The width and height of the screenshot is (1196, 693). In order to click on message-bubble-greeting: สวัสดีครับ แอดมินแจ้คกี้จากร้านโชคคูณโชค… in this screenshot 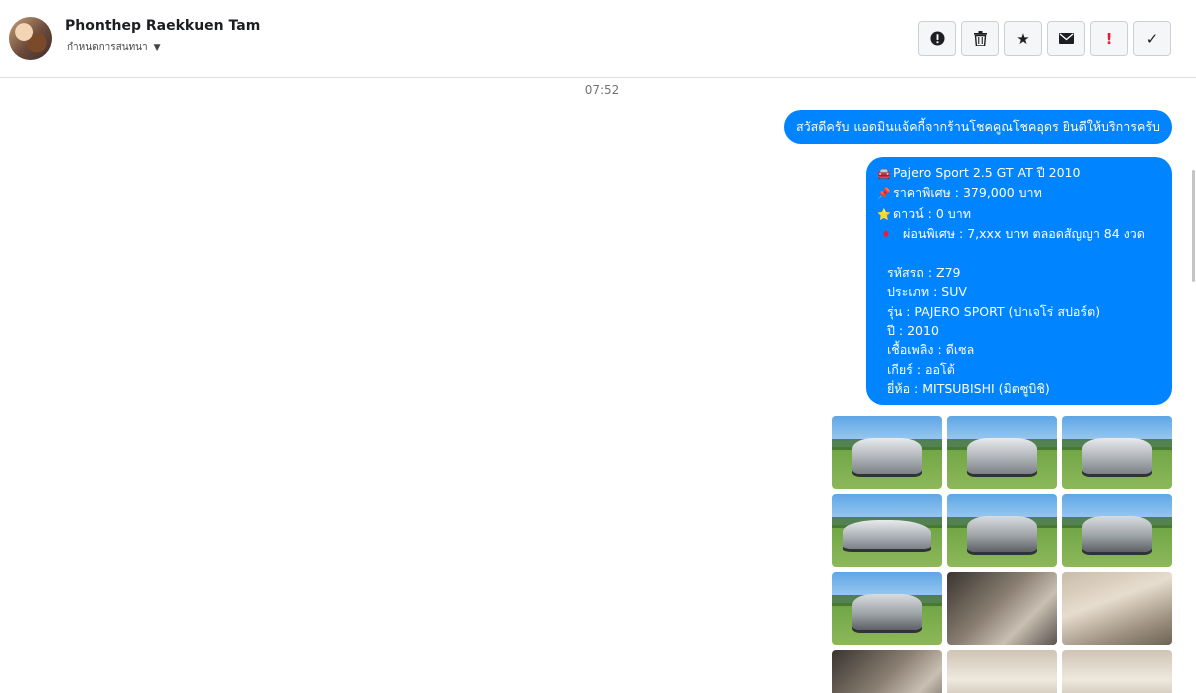, I will do `click(977, 127)`.